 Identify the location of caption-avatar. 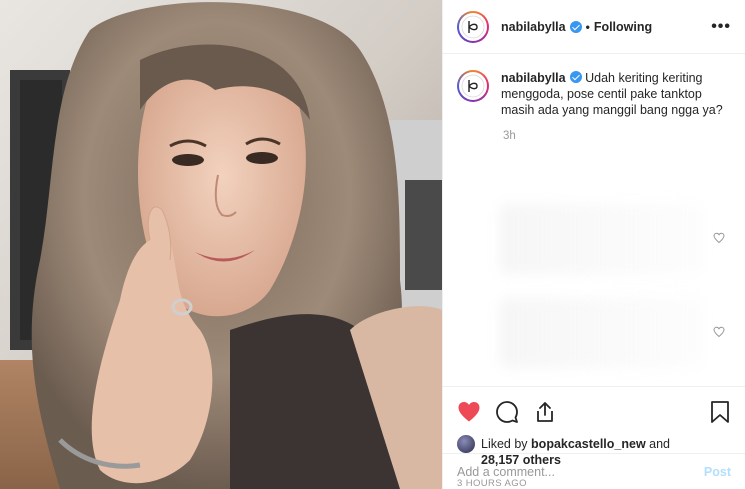
(473, 86).